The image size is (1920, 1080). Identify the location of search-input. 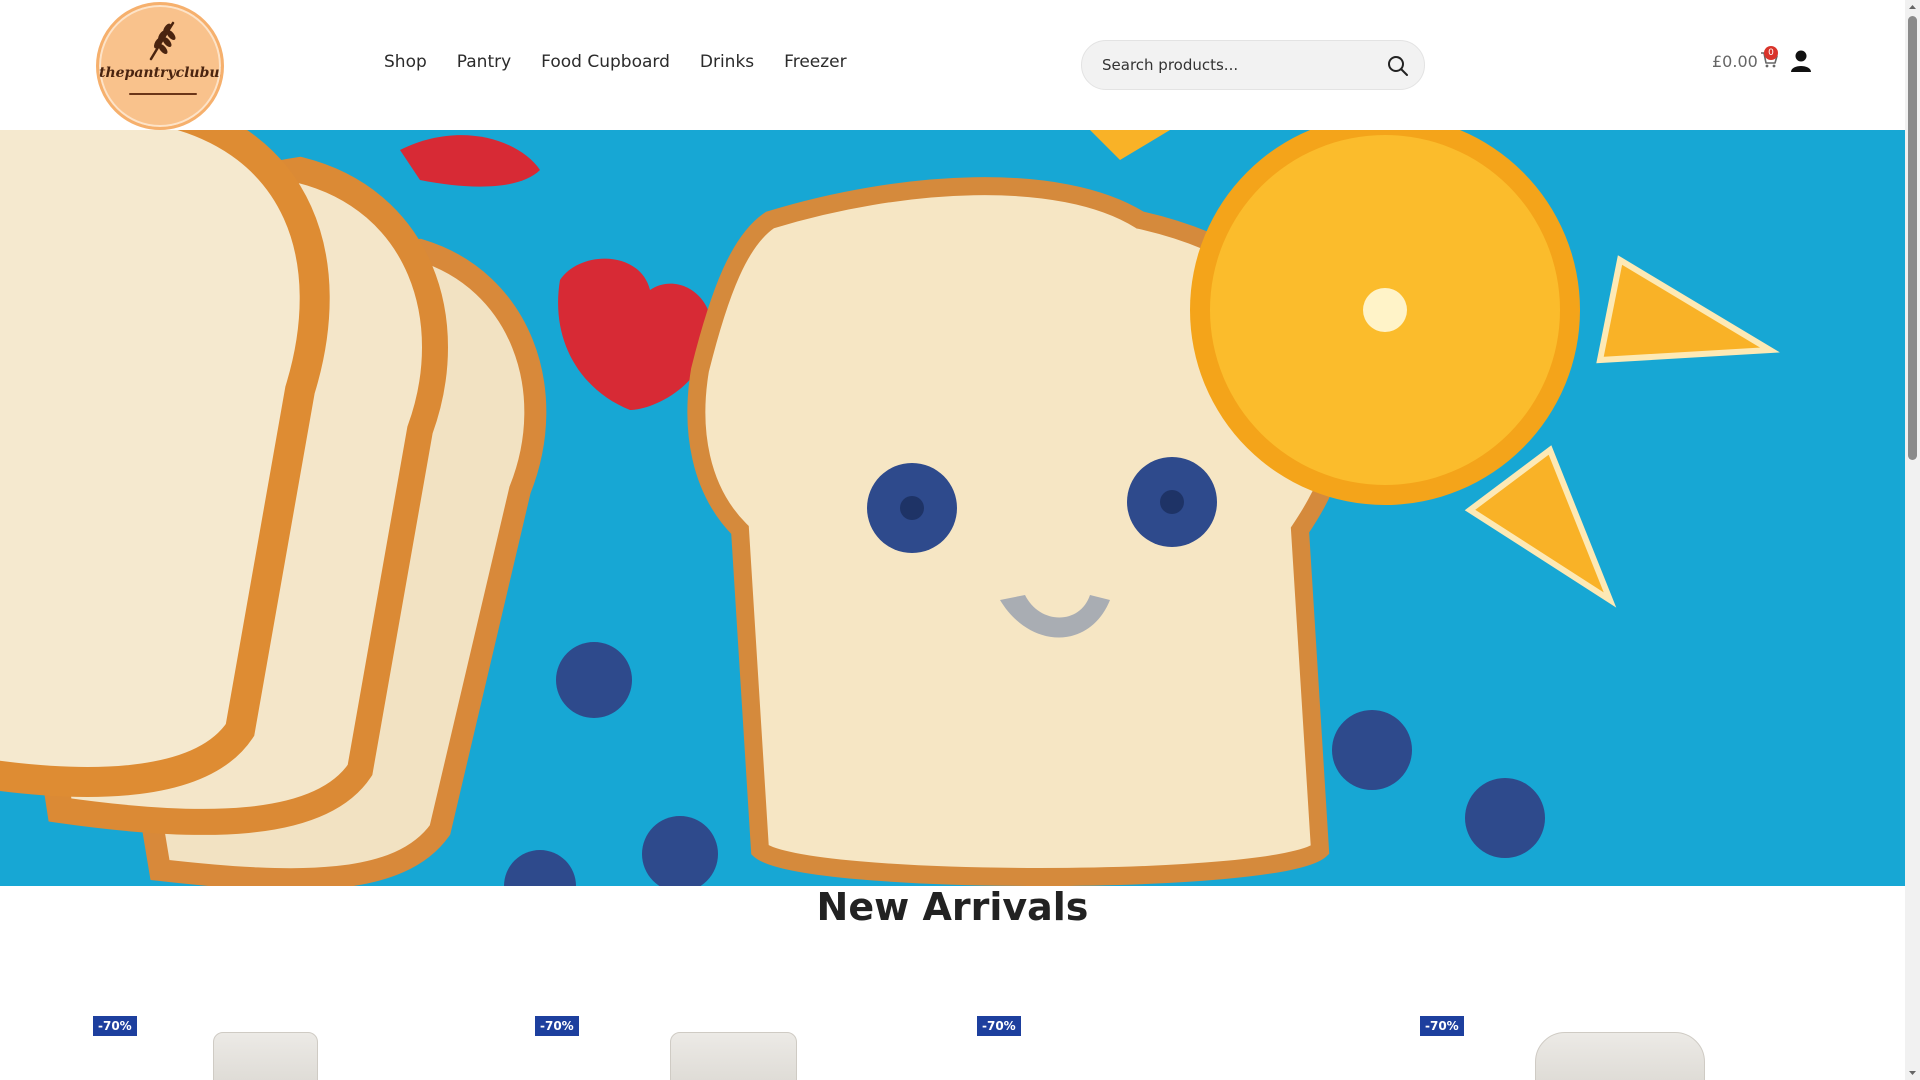
(1237, 65).